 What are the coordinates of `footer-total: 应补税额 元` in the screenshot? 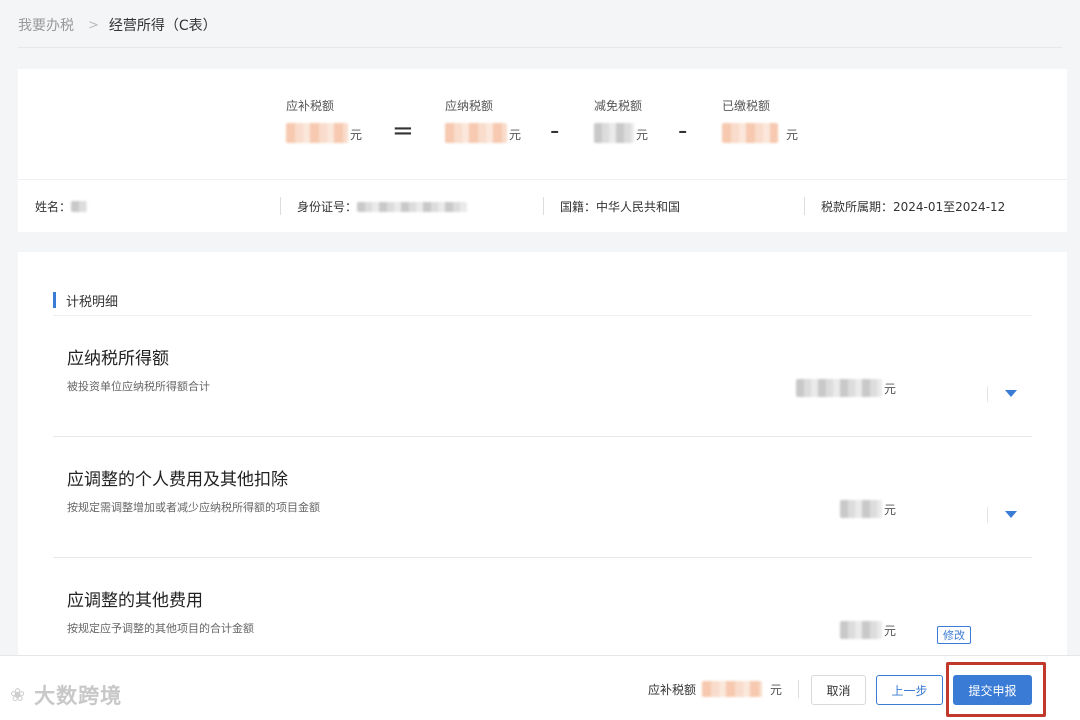 It's located at (724, 689).